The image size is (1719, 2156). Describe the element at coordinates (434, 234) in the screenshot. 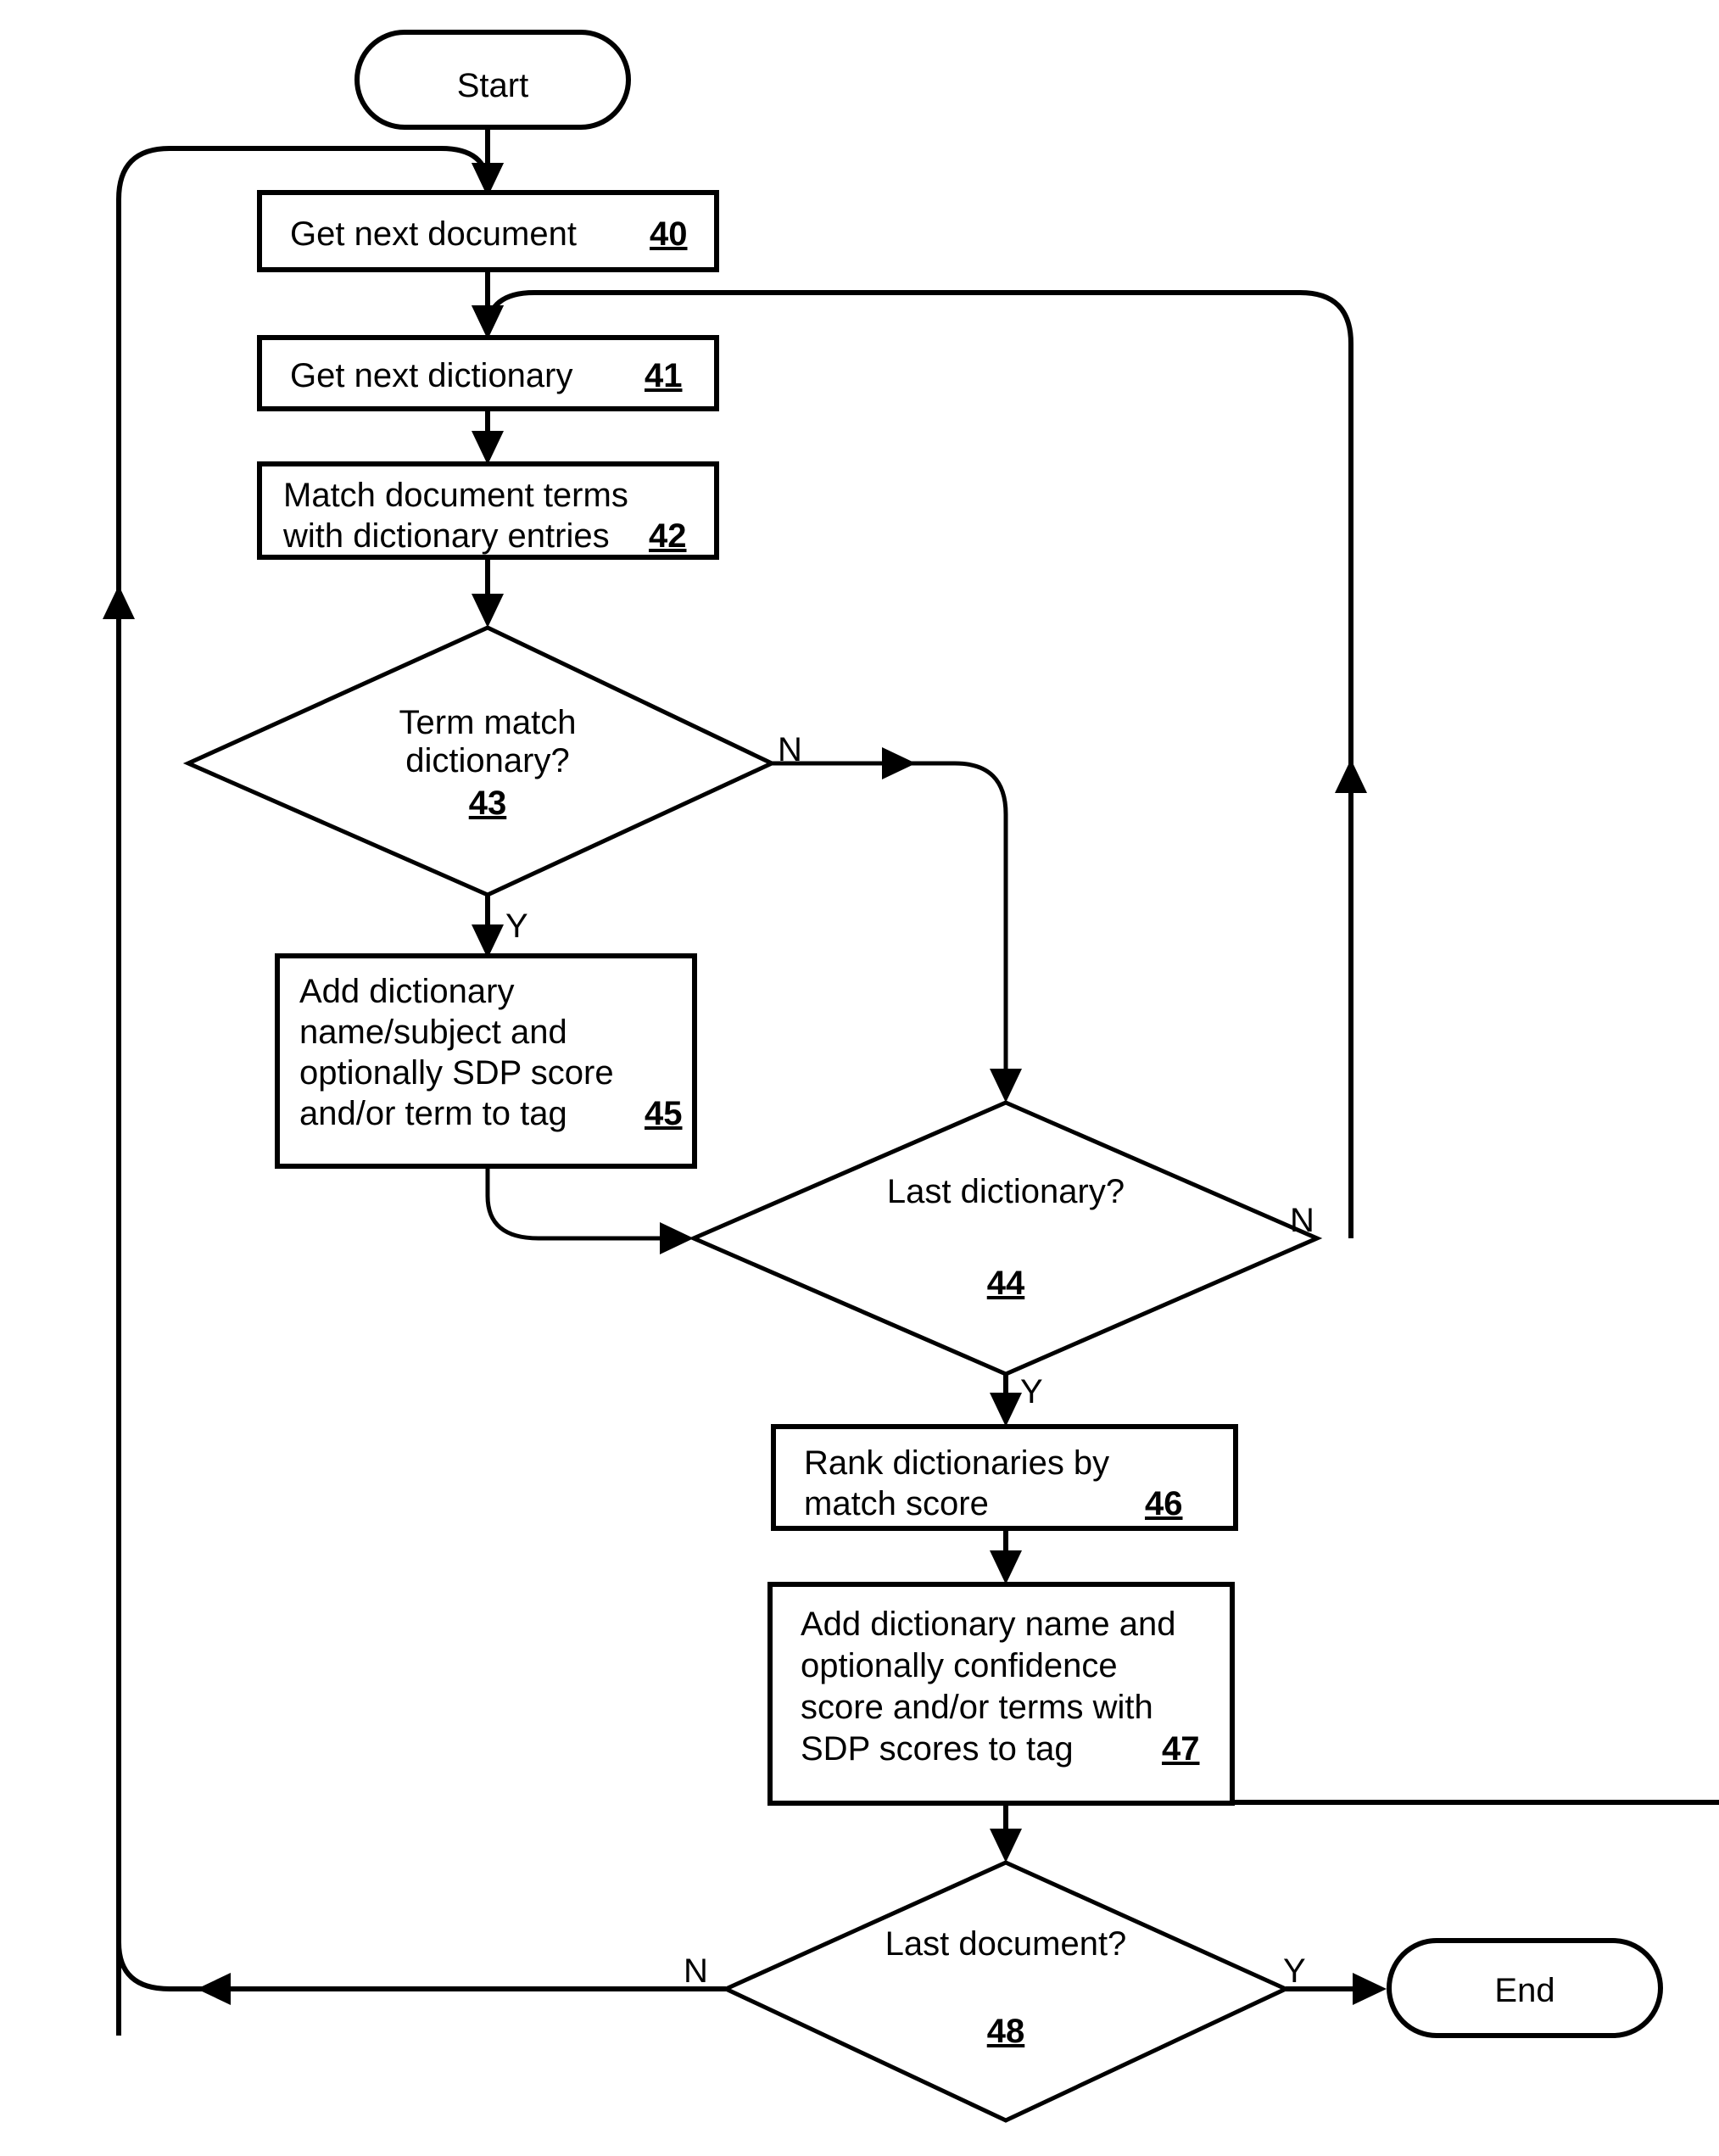

I see `node-40-label: Get next document` at that location.